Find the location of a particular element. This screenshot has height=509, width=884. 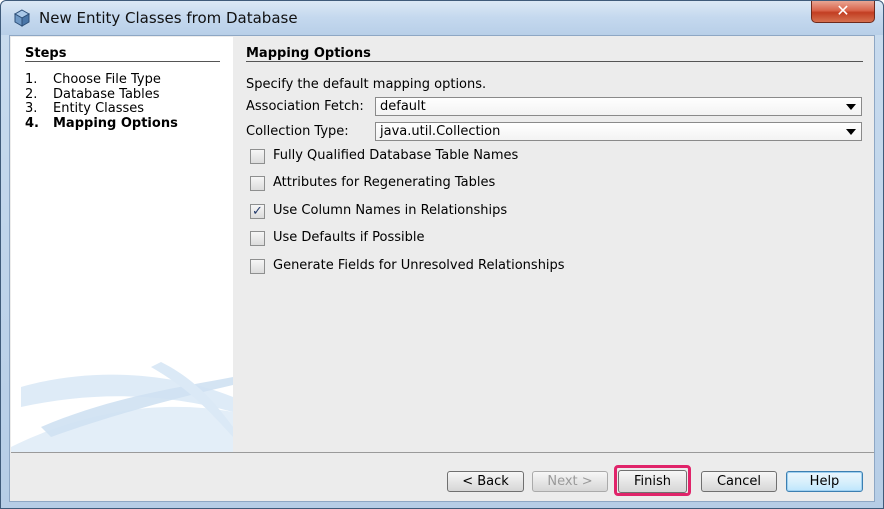

step-label: Database Tables is located at coordinates (106, 94).